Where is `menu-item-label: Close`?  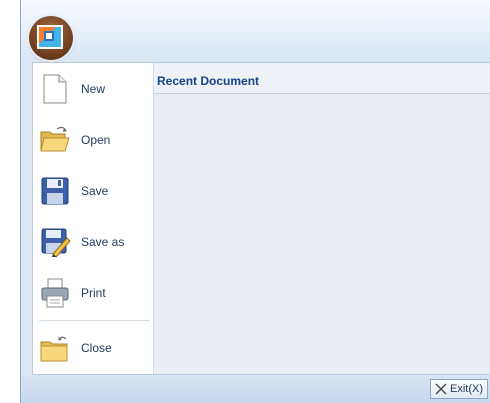 menu-item-label: Close is located at coordinates (96, 348).